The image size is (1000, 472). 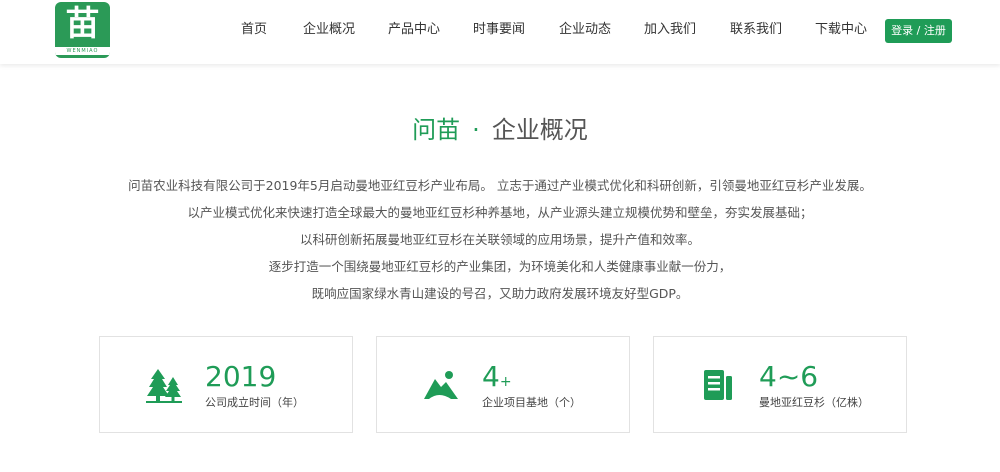 I want to click on trees-icon, so click(x=164, y=386).